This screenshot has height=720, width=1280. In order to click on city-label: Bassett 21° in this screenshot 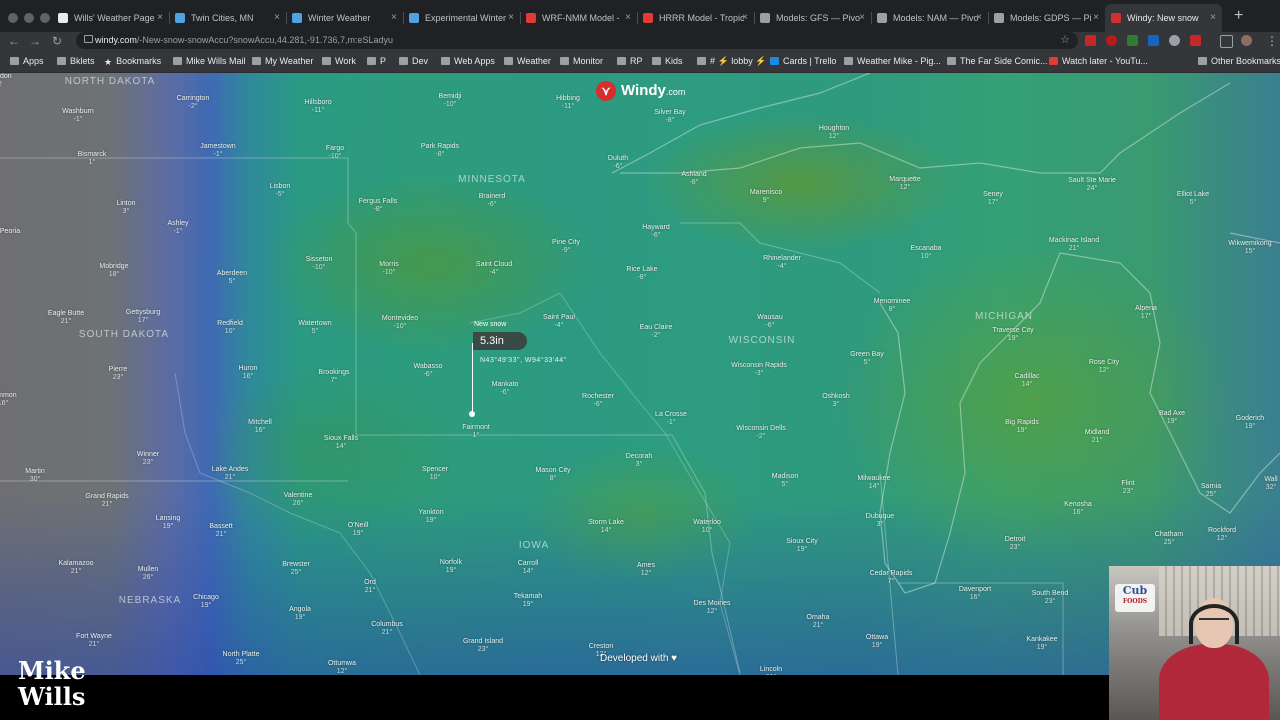, I will do `click(220, 531)`.